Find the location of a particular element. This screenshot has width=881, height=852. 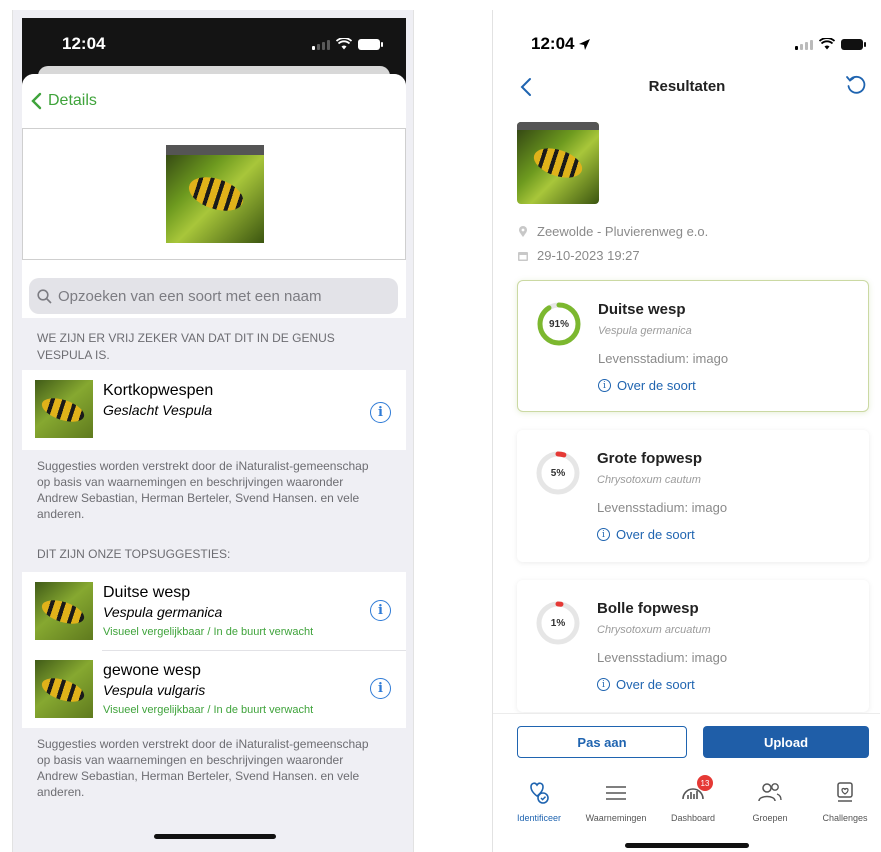

status-icons is located at coordinates (347, 44).